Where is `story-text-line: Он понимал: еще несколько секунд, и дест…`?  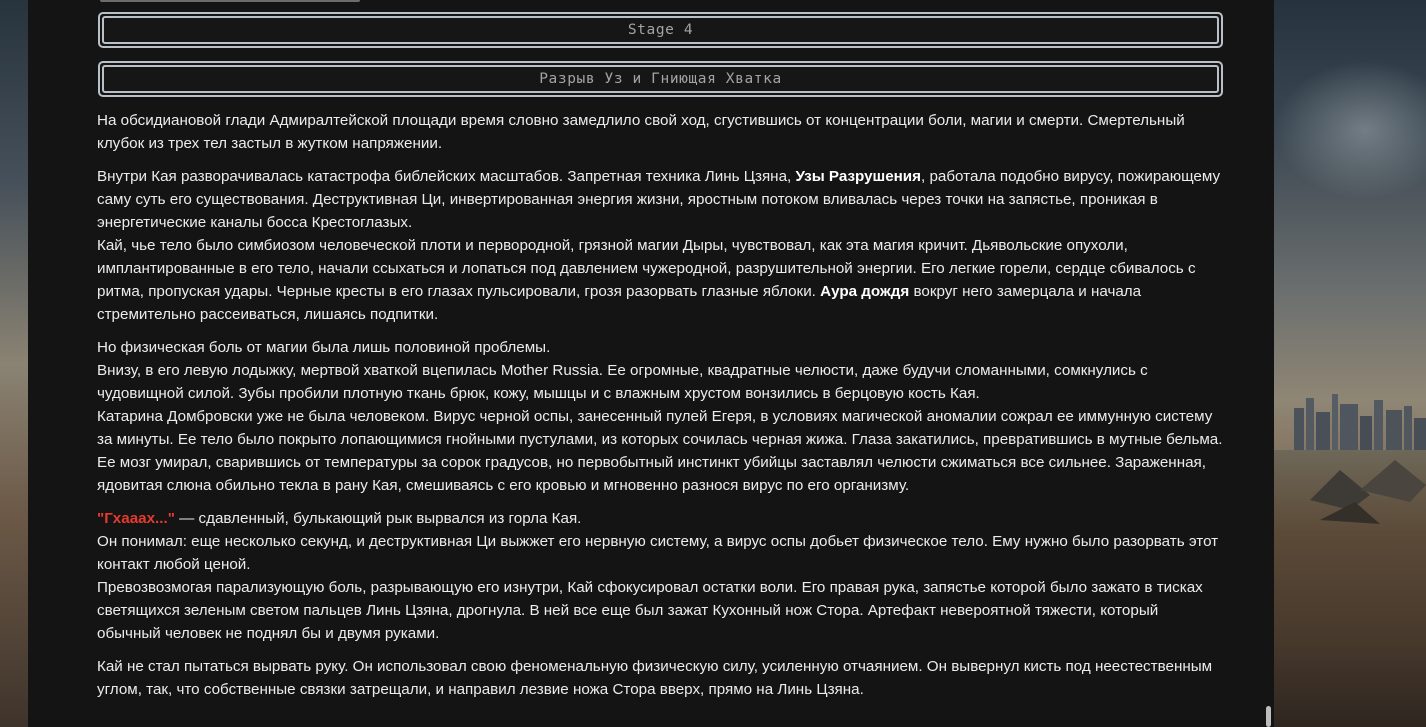 story-text-line: Он понимал: еще несколько секунд, и дест… is located at coordinates (658, 553).